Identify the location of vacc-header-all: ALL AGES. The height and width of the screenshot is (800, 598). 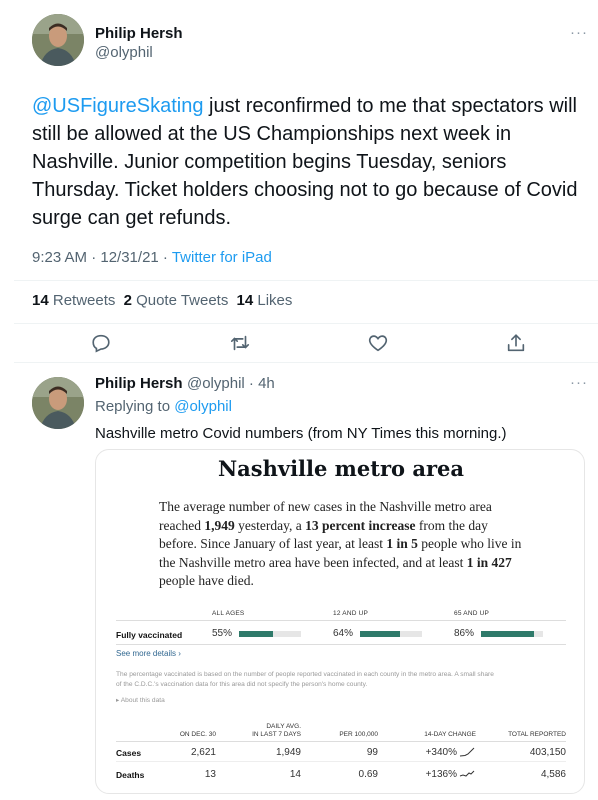
(228, 613).